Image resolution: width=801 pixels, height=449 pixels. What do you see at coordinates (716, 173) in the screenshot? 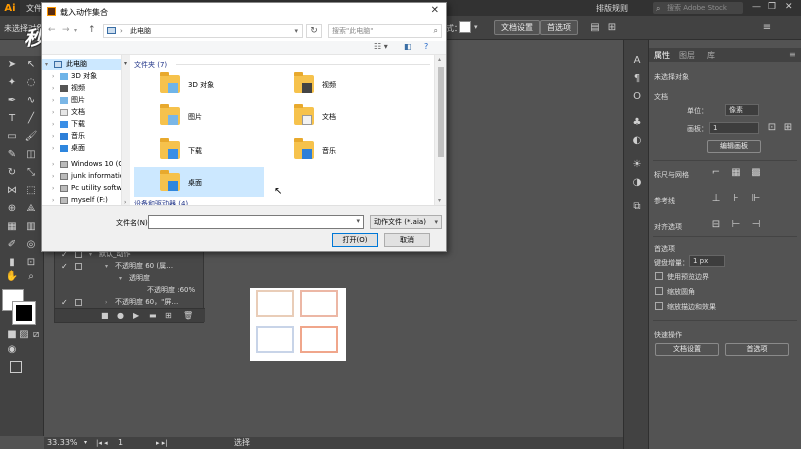
I see `rulers-icon: ⌐` at bounding box center [716, 173].